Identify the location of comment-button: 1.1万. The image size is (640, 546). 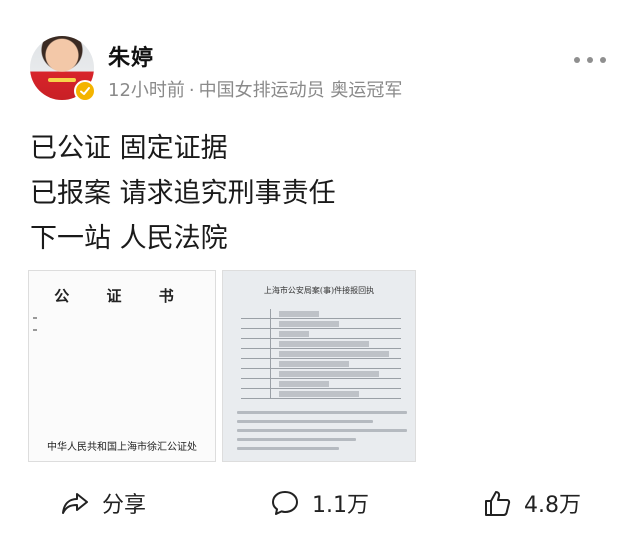
(319, 503).